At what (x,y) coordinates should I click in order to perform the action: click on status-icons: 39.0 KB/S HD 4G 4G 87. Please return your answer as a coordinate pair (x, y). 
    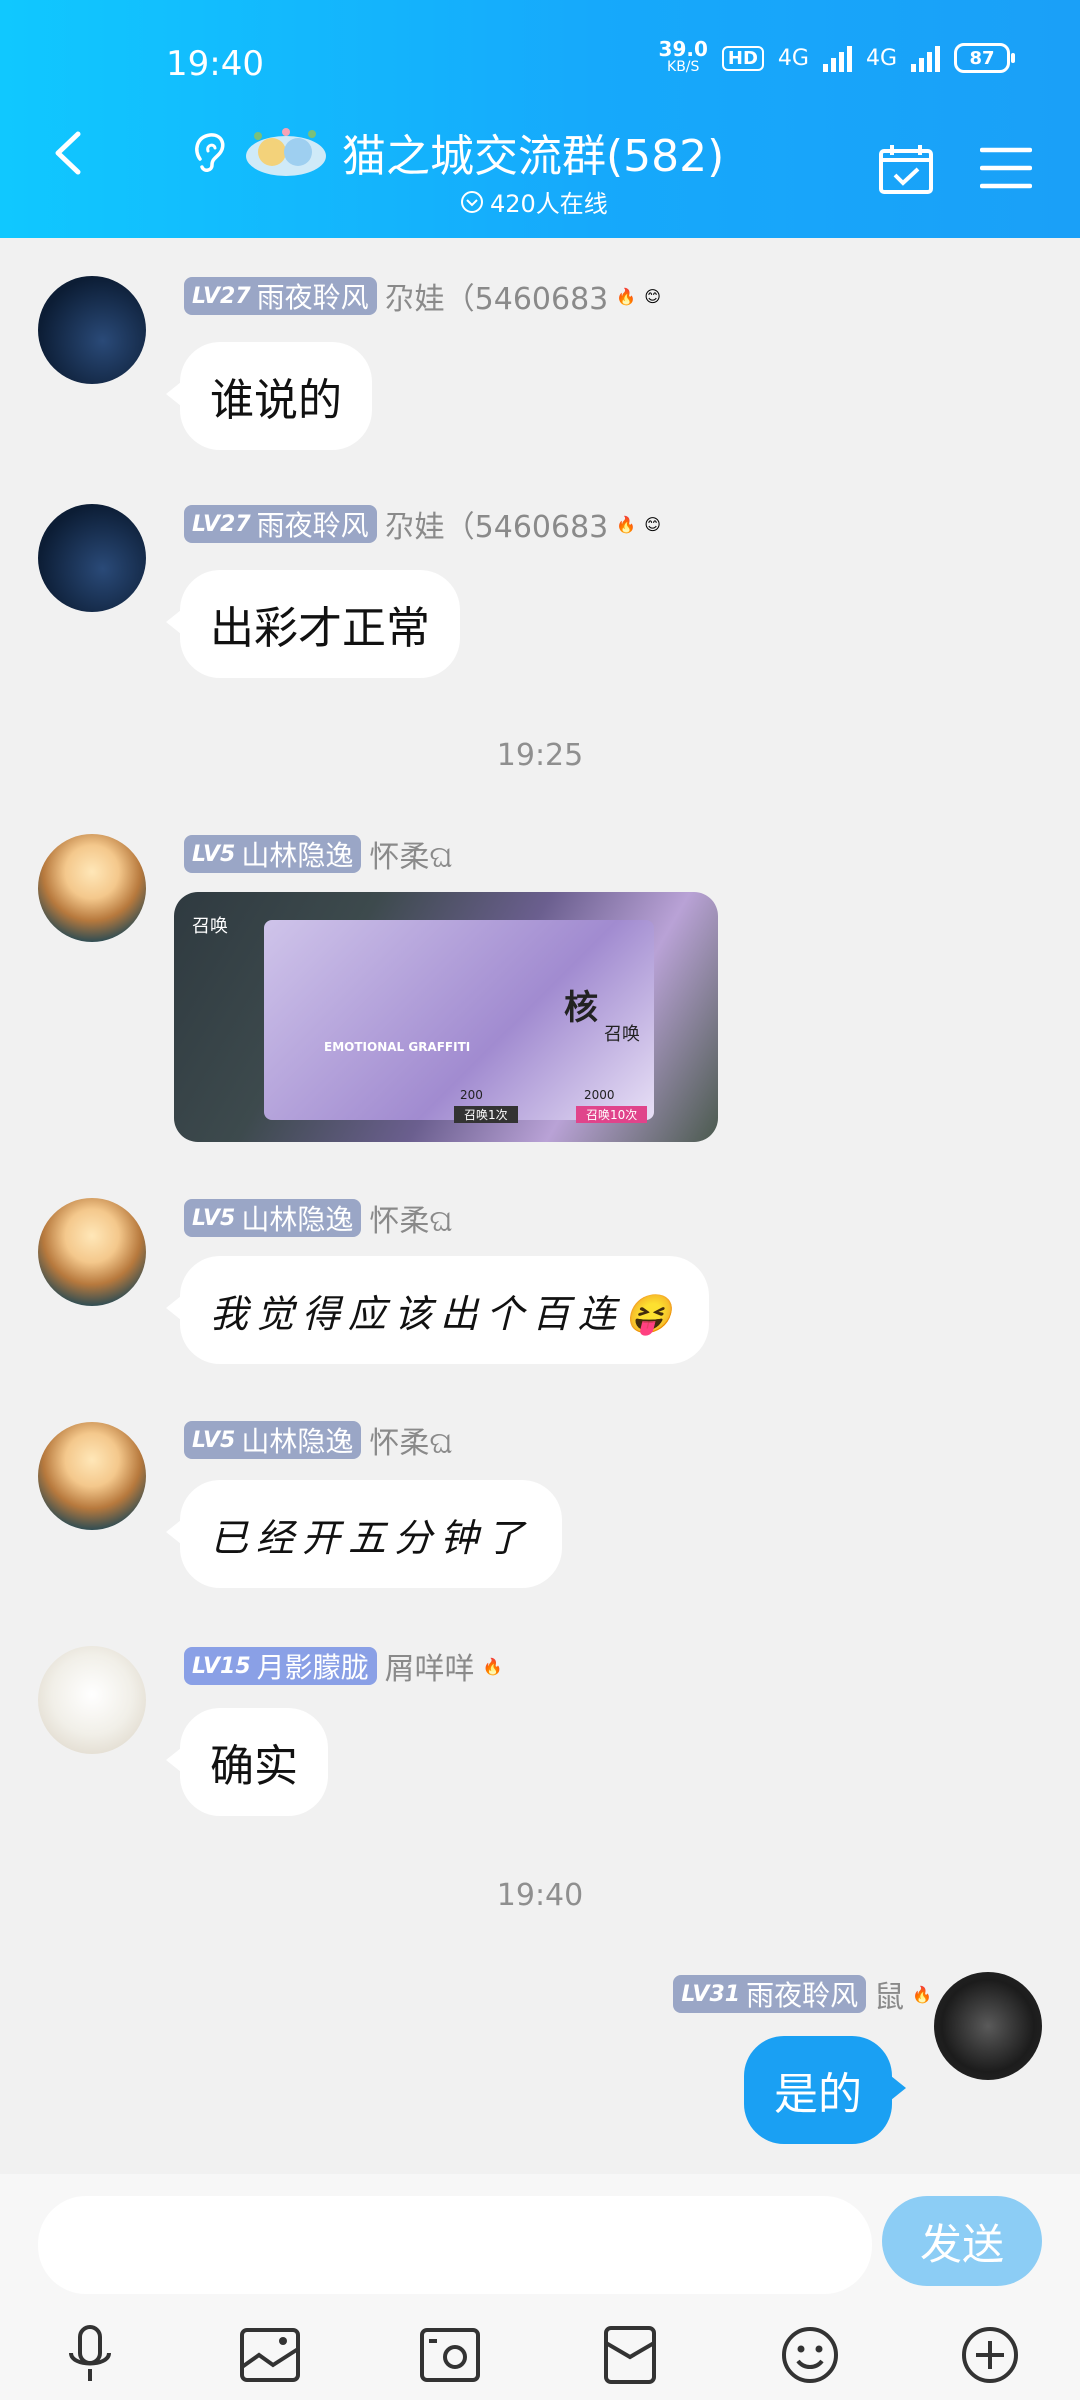
    Looking at the image, I should click on (836, 56).